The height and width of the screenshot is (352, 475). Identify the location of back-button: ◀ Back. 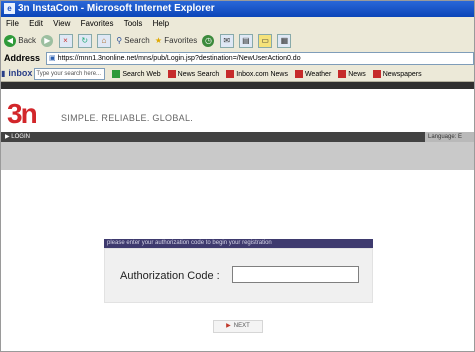
(20, 41).